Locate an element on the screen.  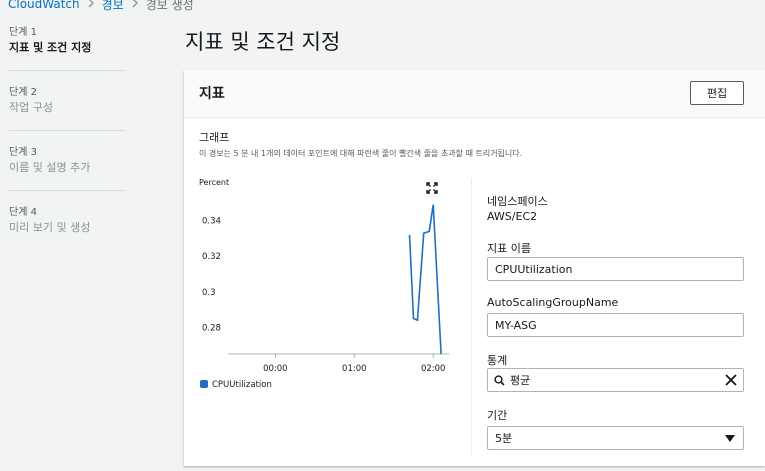
step-title: 이름 및 설명 추가 is located at coordinates (50, 167).